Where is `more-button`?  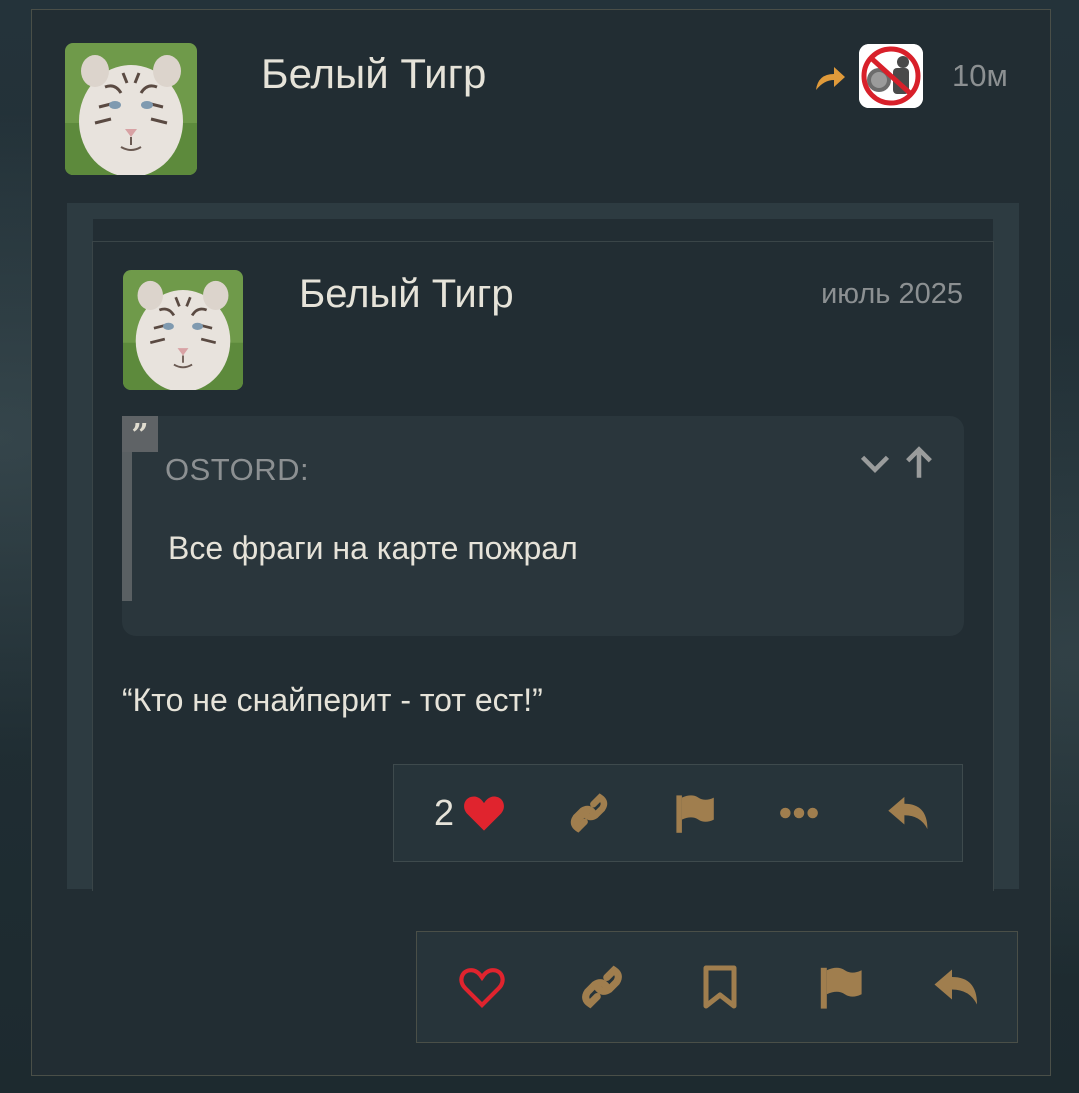
more-button is located at coordinates (799, 813).